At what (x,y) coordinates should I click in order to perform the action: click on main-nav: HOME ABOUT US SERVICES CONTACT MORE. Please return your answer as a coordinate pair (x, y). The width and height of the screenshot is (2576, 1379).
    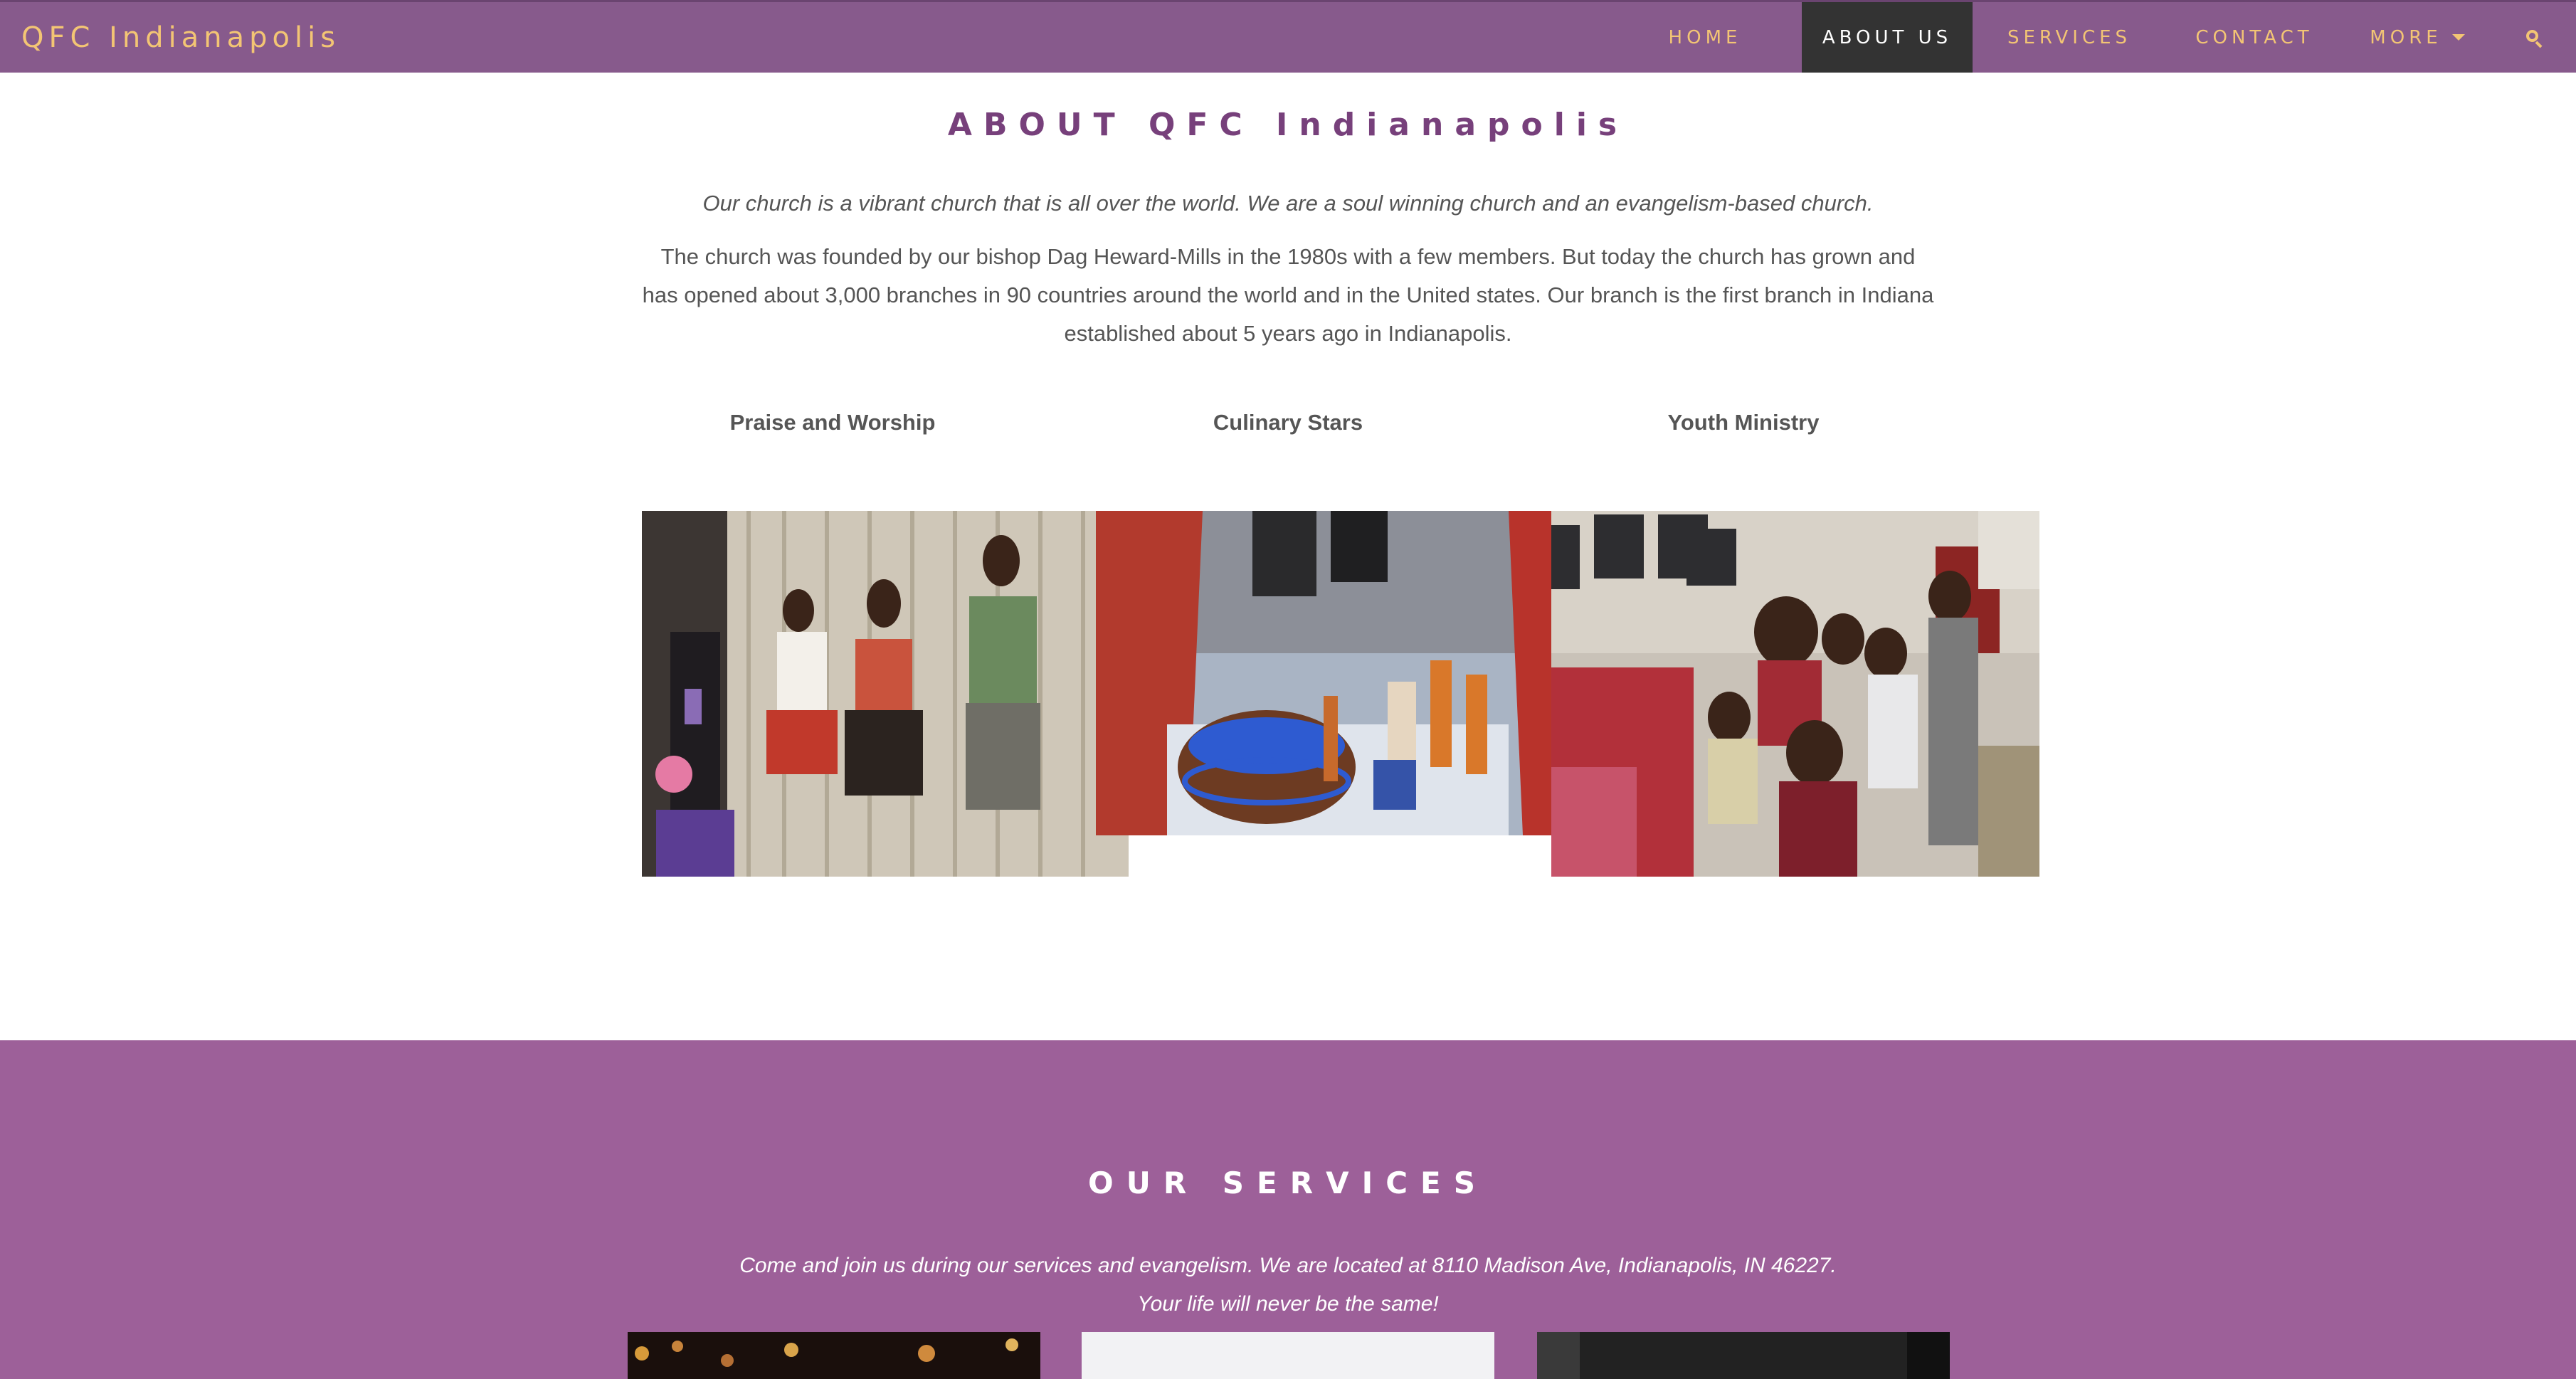
    Looking at the image, I should click on (2092, 37).